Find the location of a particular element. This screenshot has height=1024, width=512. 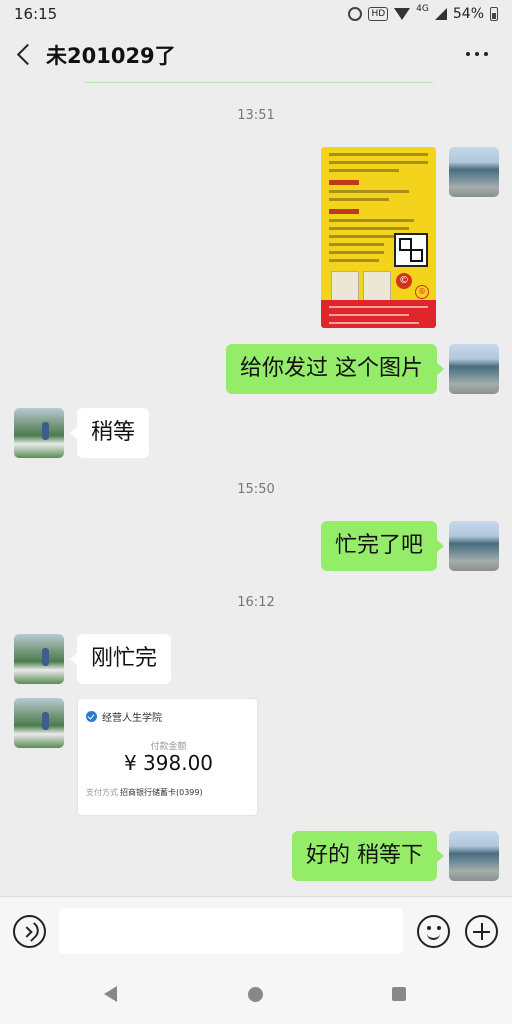

message-bubble-sent: 好的 稍等下 is located at coordinates (368, 856).